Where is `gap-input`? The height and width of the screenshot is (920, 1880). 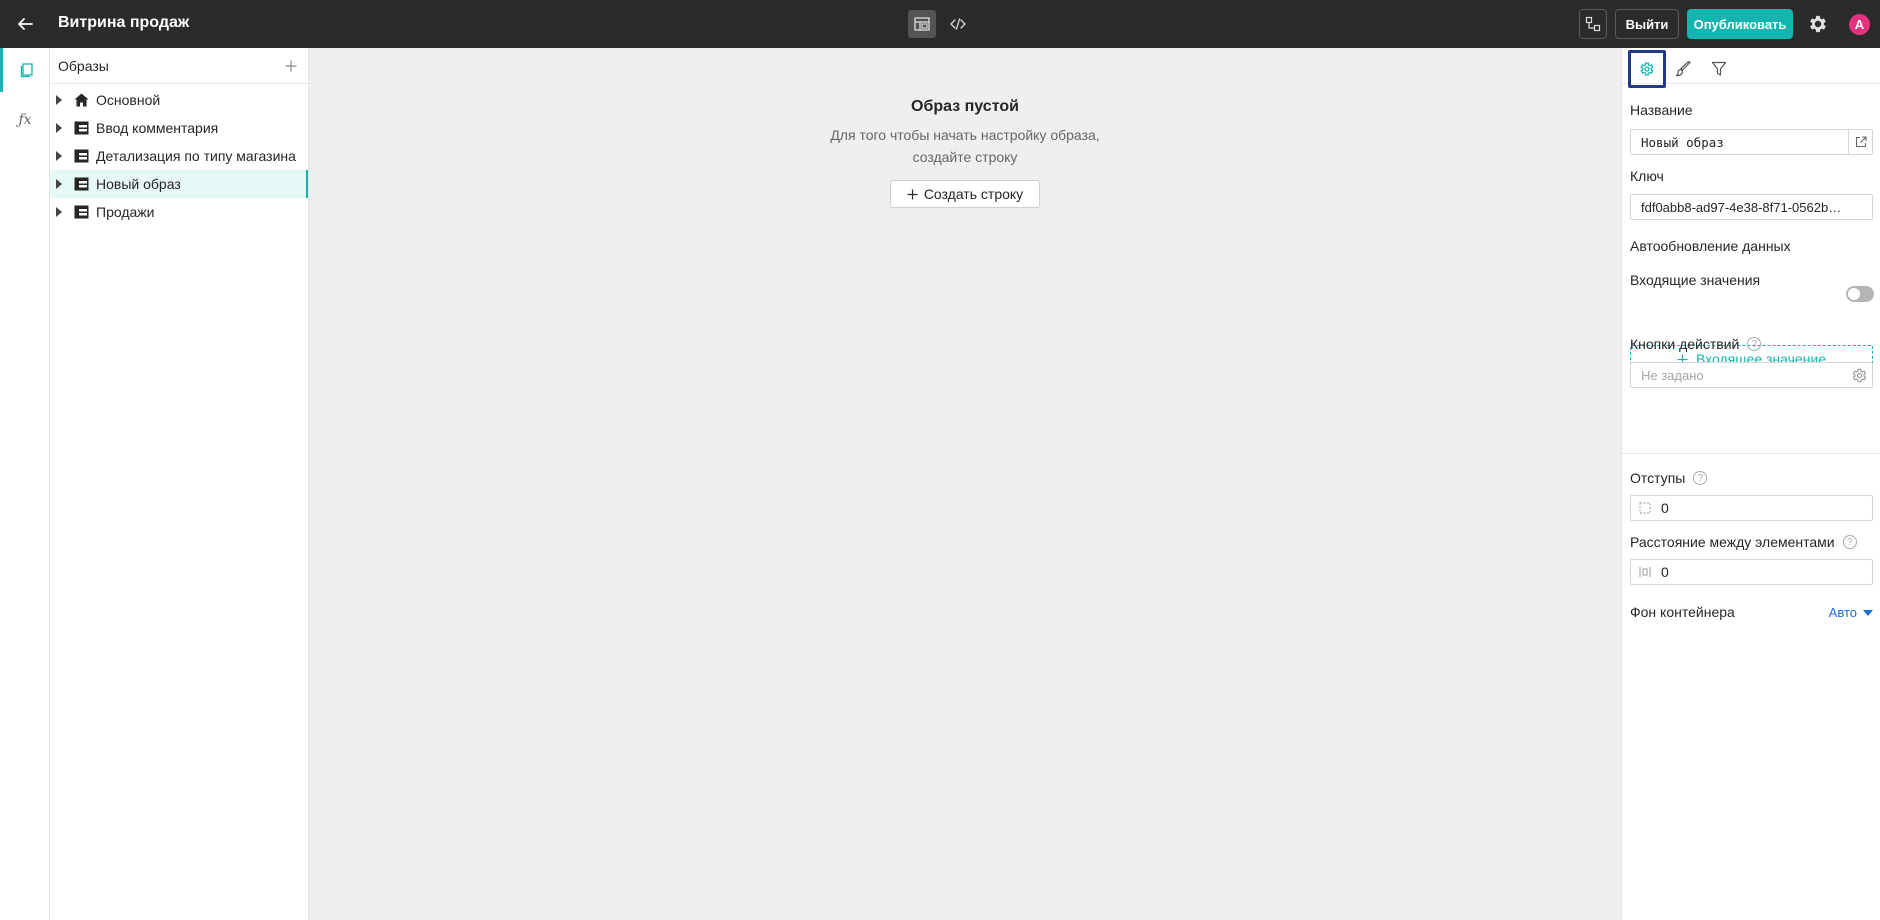
gap-input is located at coordinates (1762, 572).